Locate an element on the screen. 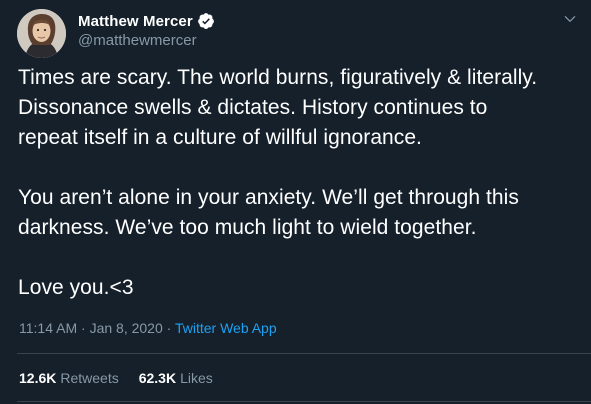  retweets-stat: 12.6K Retweets is located at coordinates (69, 378).